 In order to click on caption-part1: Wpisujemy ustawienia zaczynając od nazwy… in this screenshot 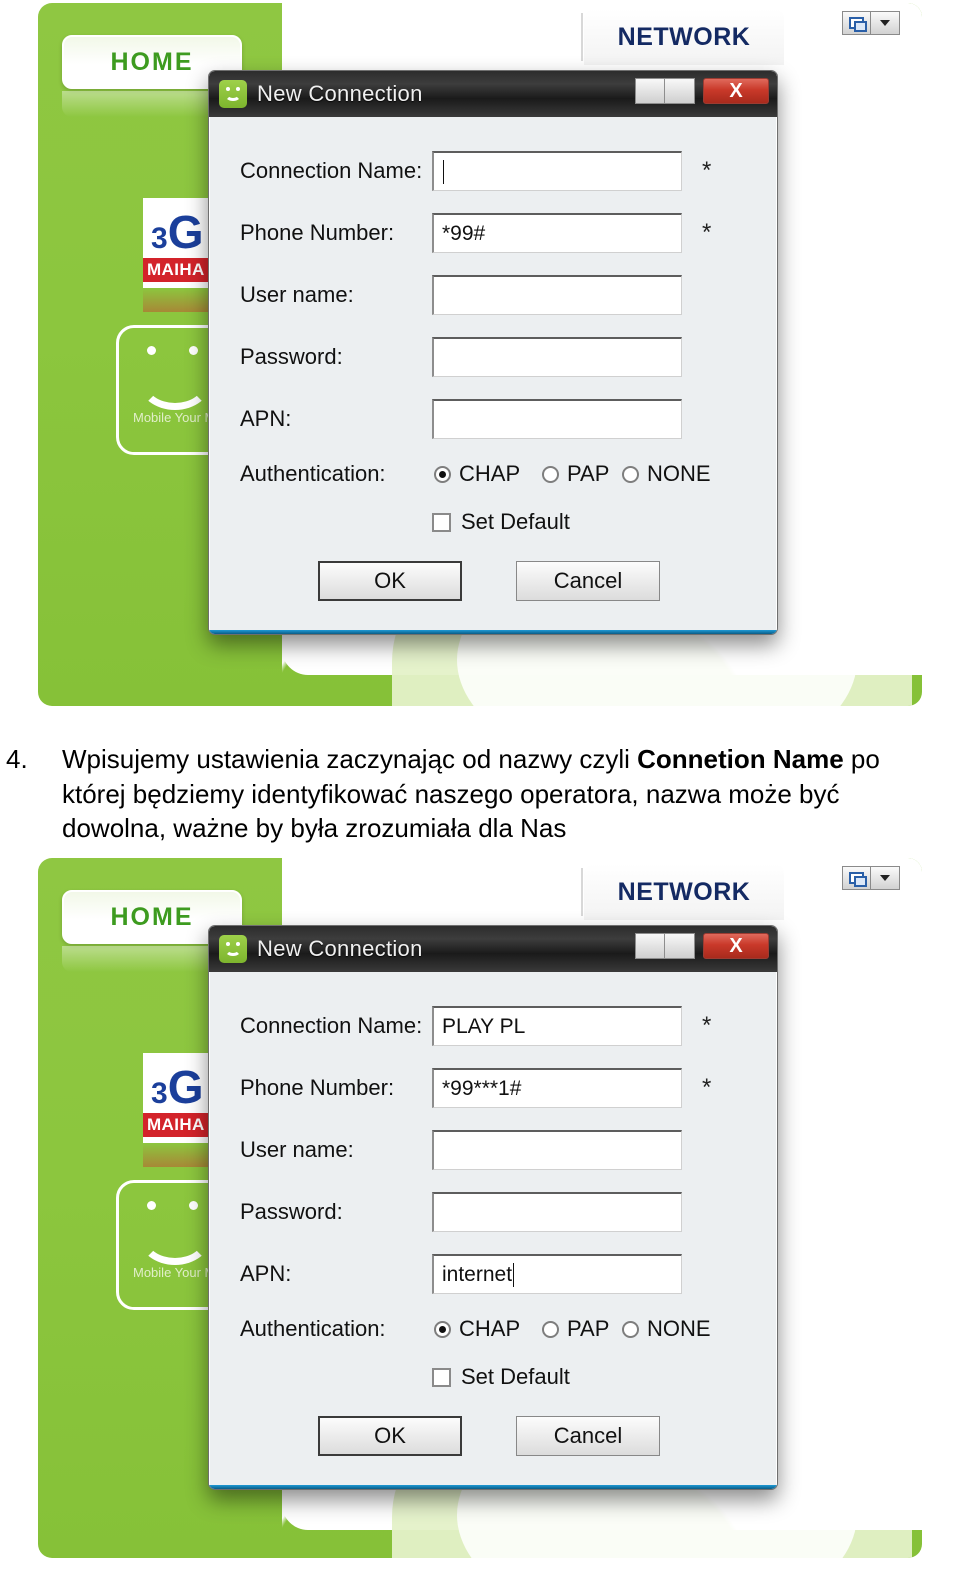, I will do `click(350, 759)`.